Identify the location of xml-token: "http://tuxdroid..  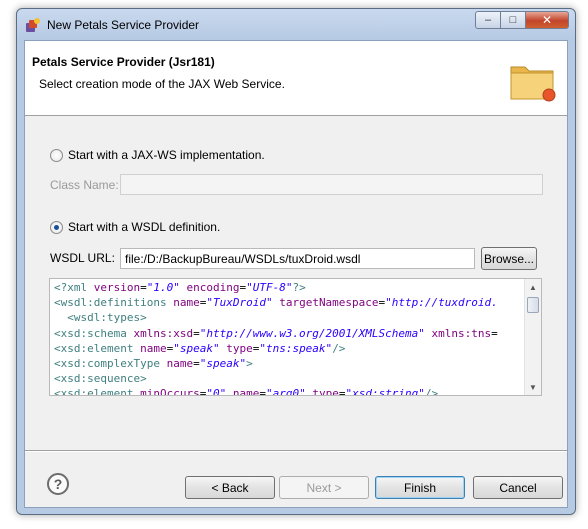
(441, 303).